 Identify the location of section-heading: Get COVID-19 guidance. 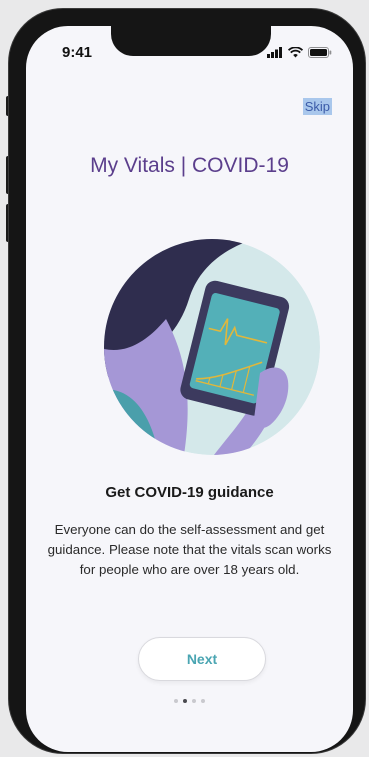
(189, 492).